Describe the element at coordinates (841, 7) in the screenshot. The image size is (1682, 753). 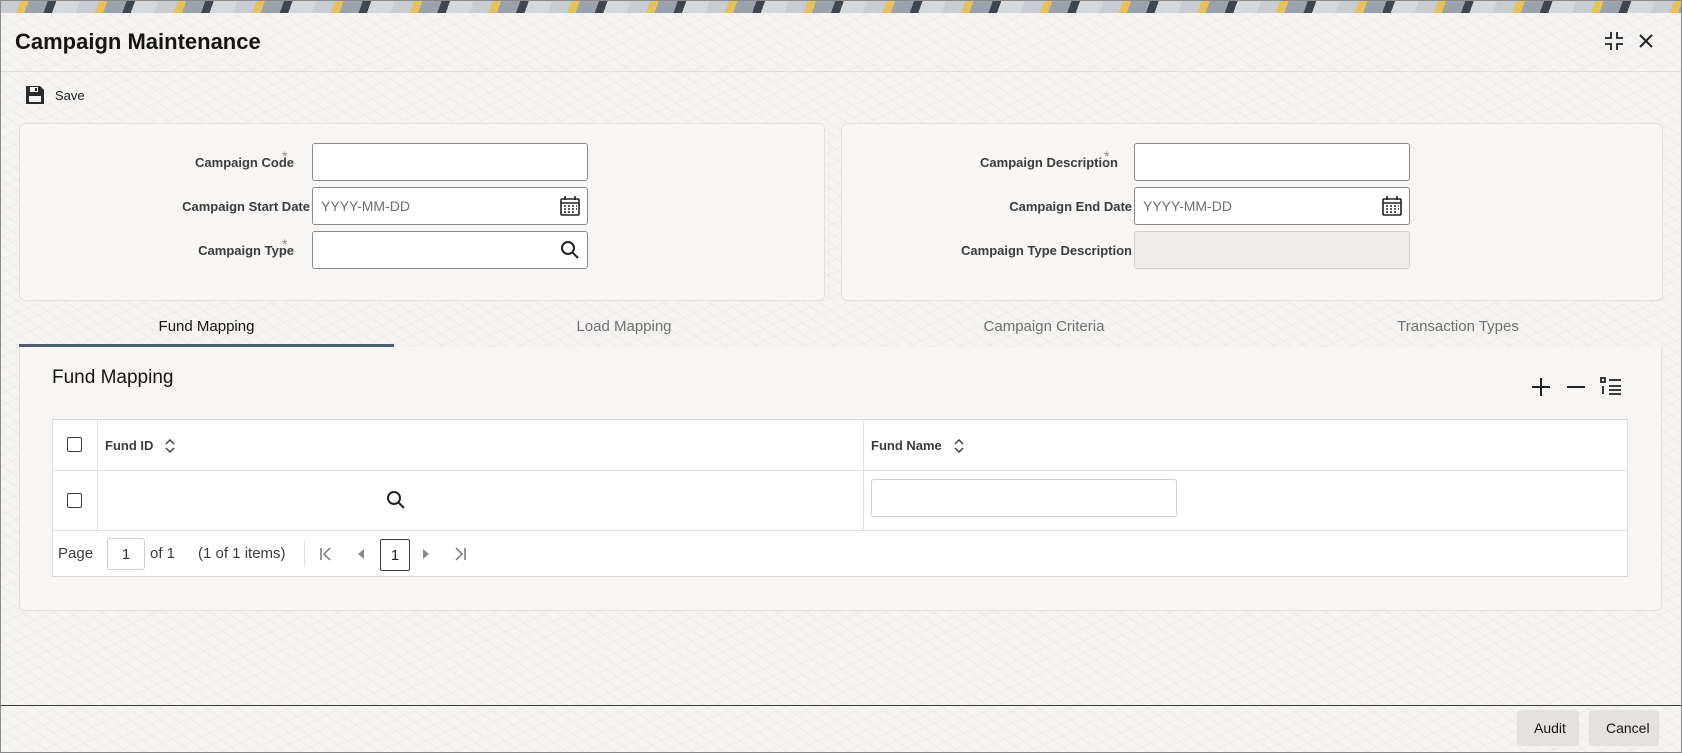
I see `header-banner` at that location.